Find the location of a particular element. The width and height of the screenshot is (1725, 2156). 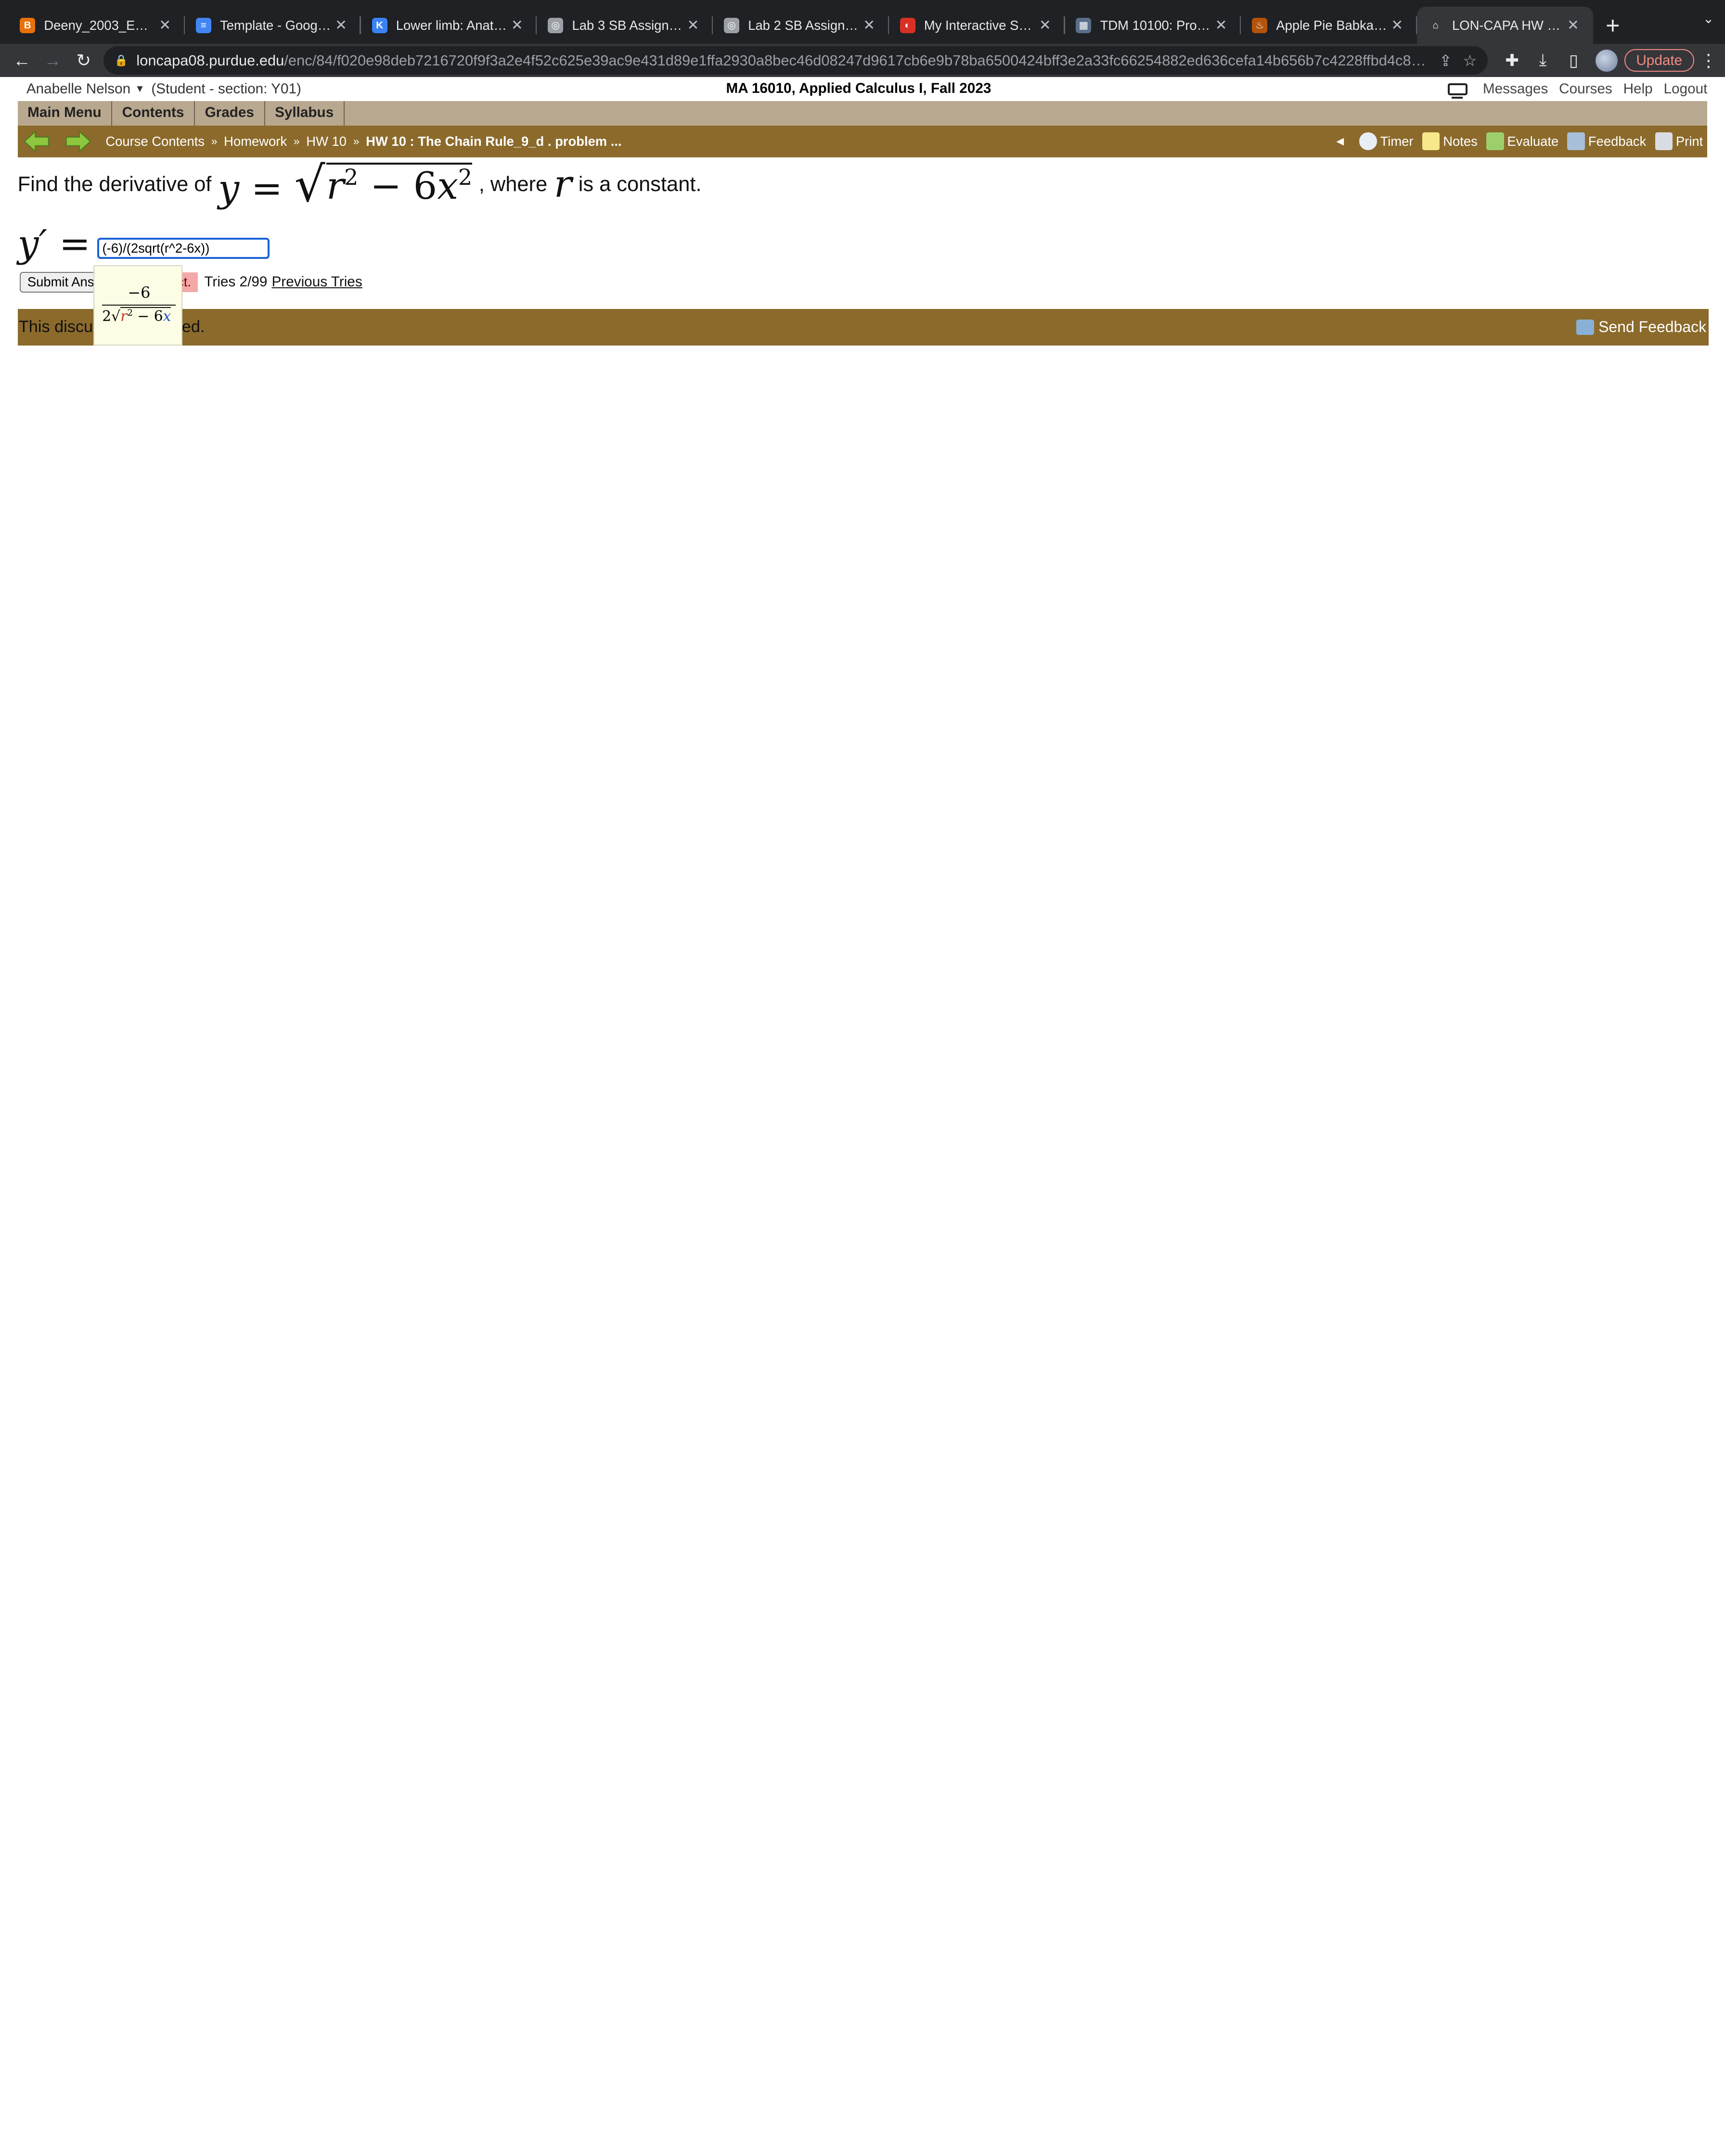

tab-favicon-icon: ◐ is located at coordinates (907, 25).